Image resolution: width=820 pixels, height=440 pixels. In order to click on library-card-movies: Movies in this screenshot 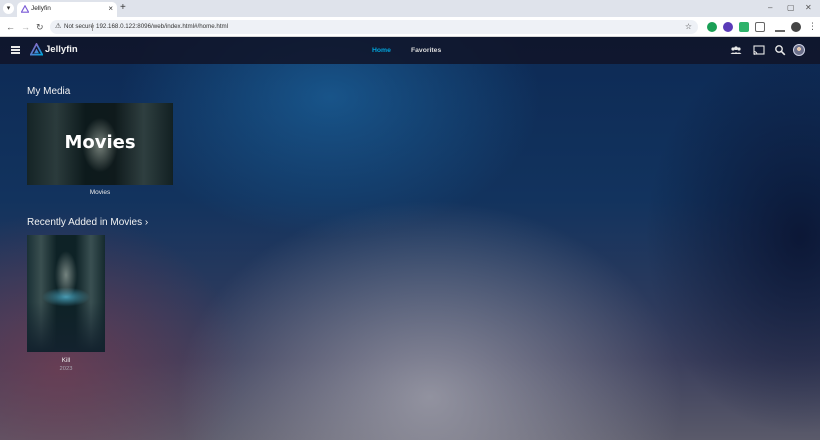, I will do `click(100, 144)`.